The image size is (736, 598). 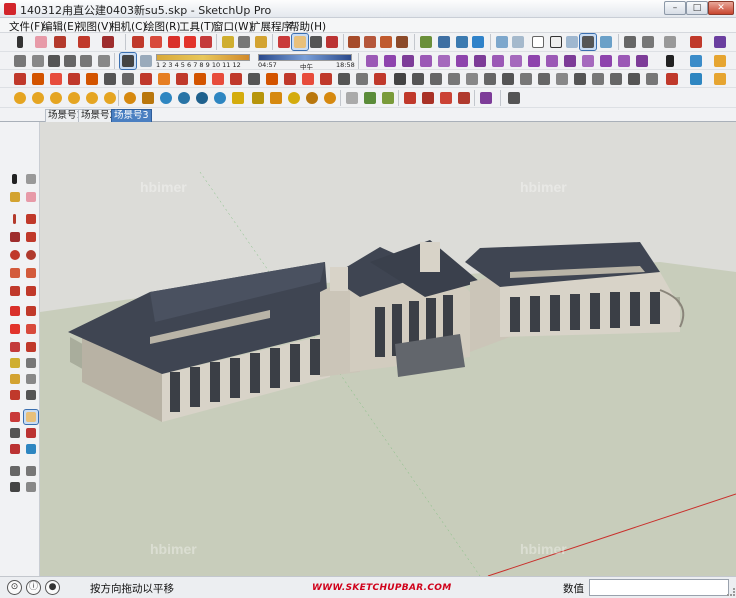 What do you see at coordinates (56, 79) in the screenshot?
I see `plugin-tool-3-button` at bounding box center [56, 79].